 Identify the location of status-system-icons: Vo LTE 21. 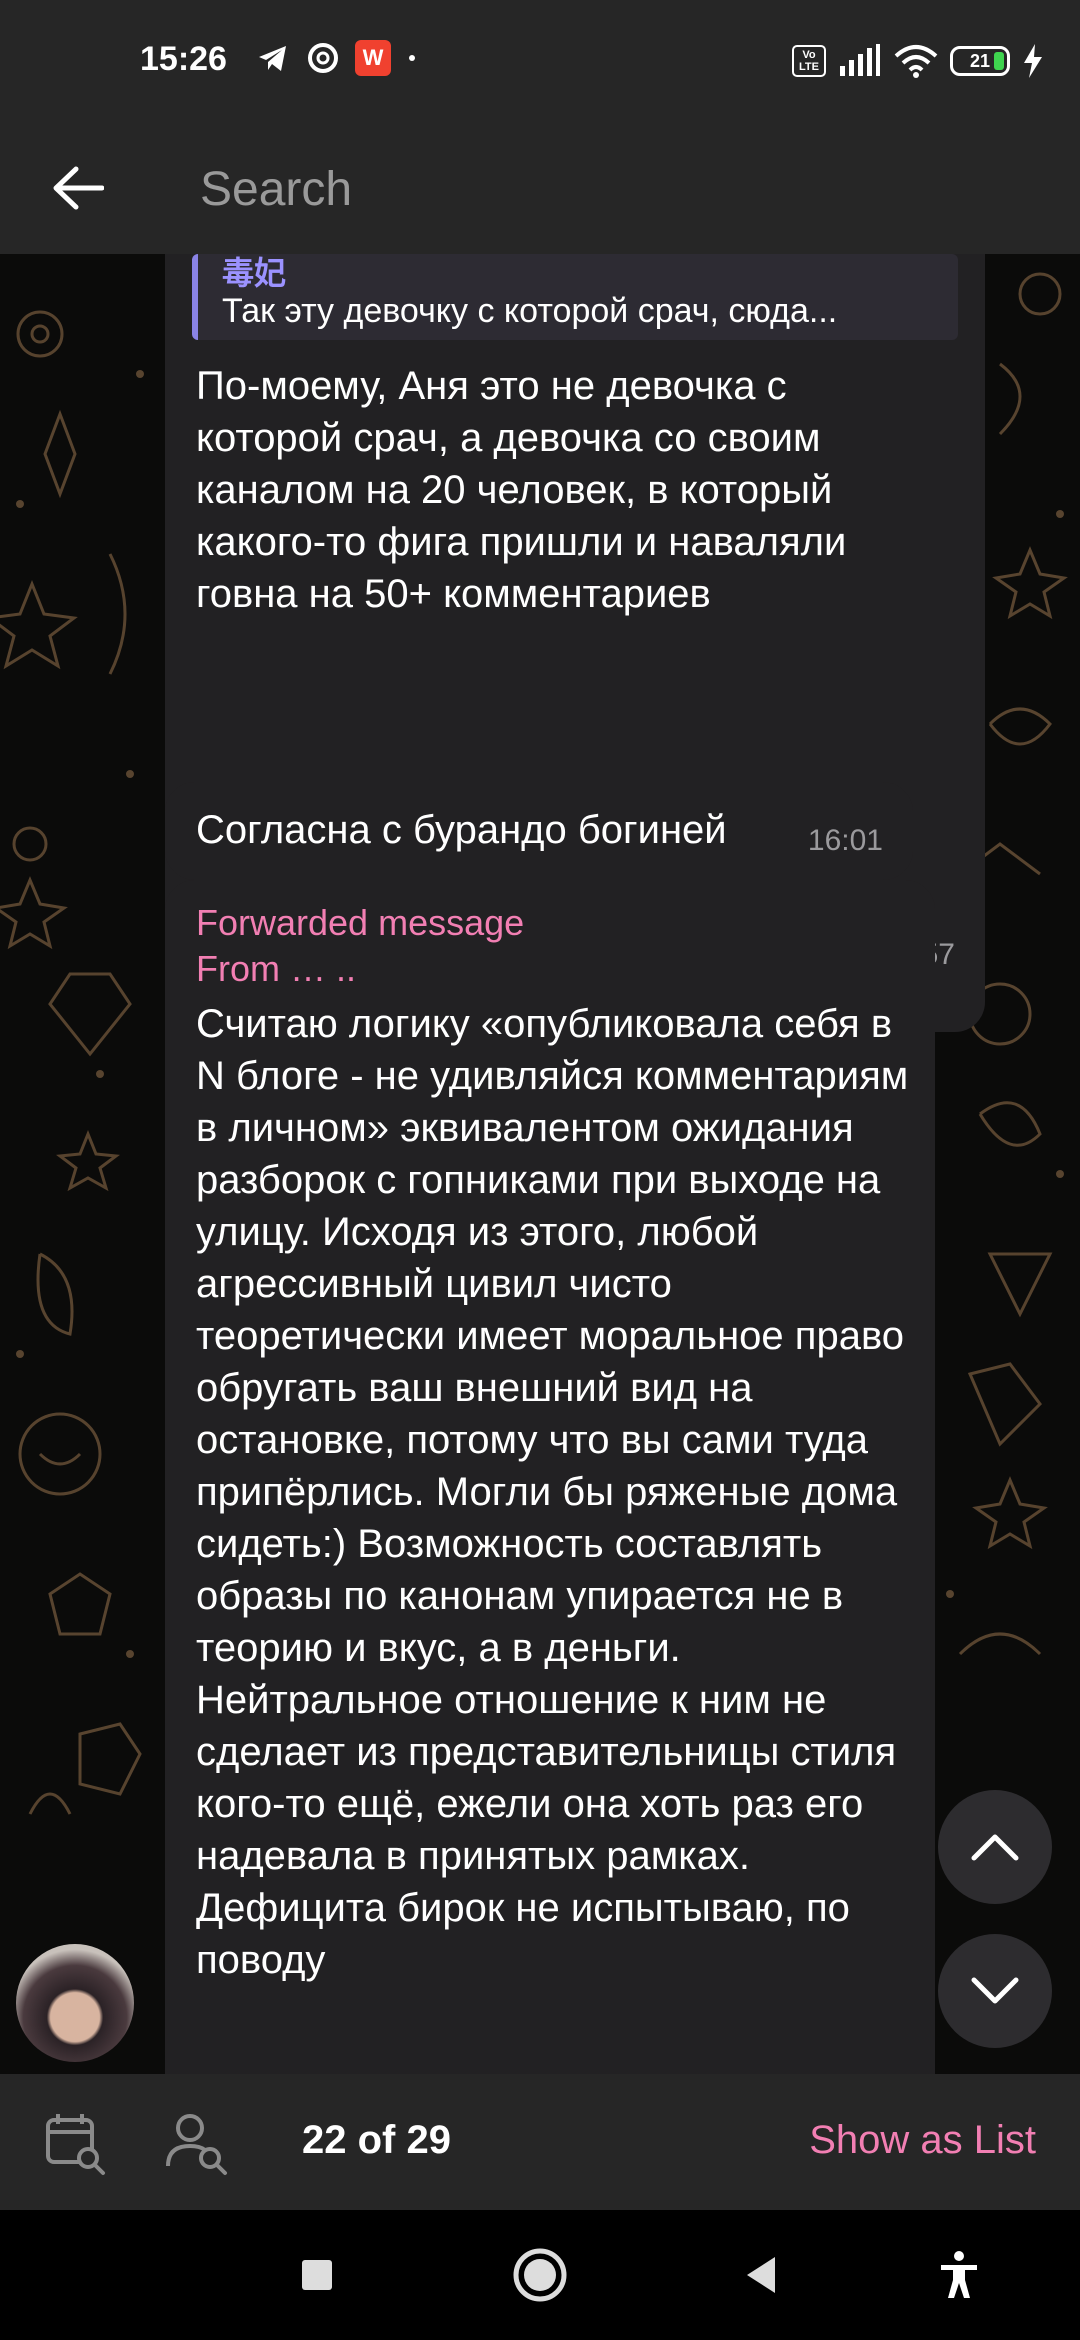
(918, 61).